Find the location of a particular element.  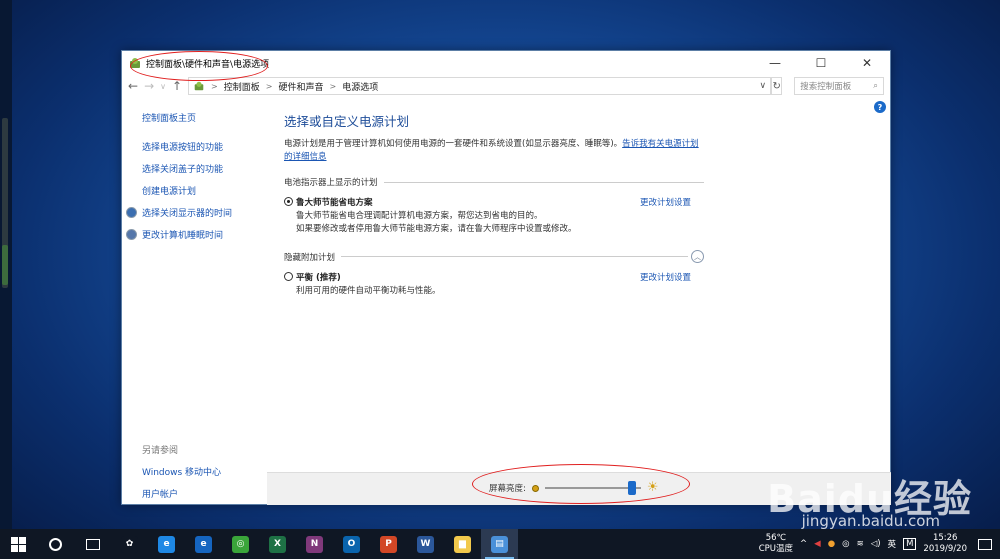

maximize-button: ☐ is located at coordinates (821, 63).